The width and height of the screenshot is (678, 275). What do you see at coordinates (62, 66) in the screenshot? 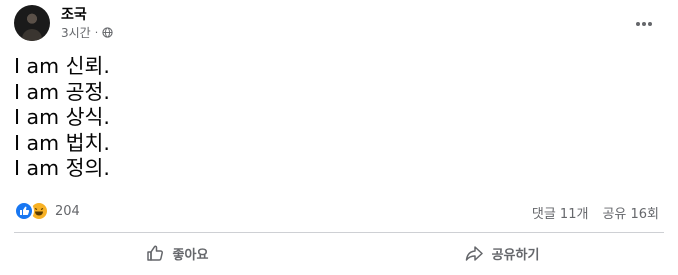
I see `post-line: I am 신뢰.` at bounding box center [62, 66].